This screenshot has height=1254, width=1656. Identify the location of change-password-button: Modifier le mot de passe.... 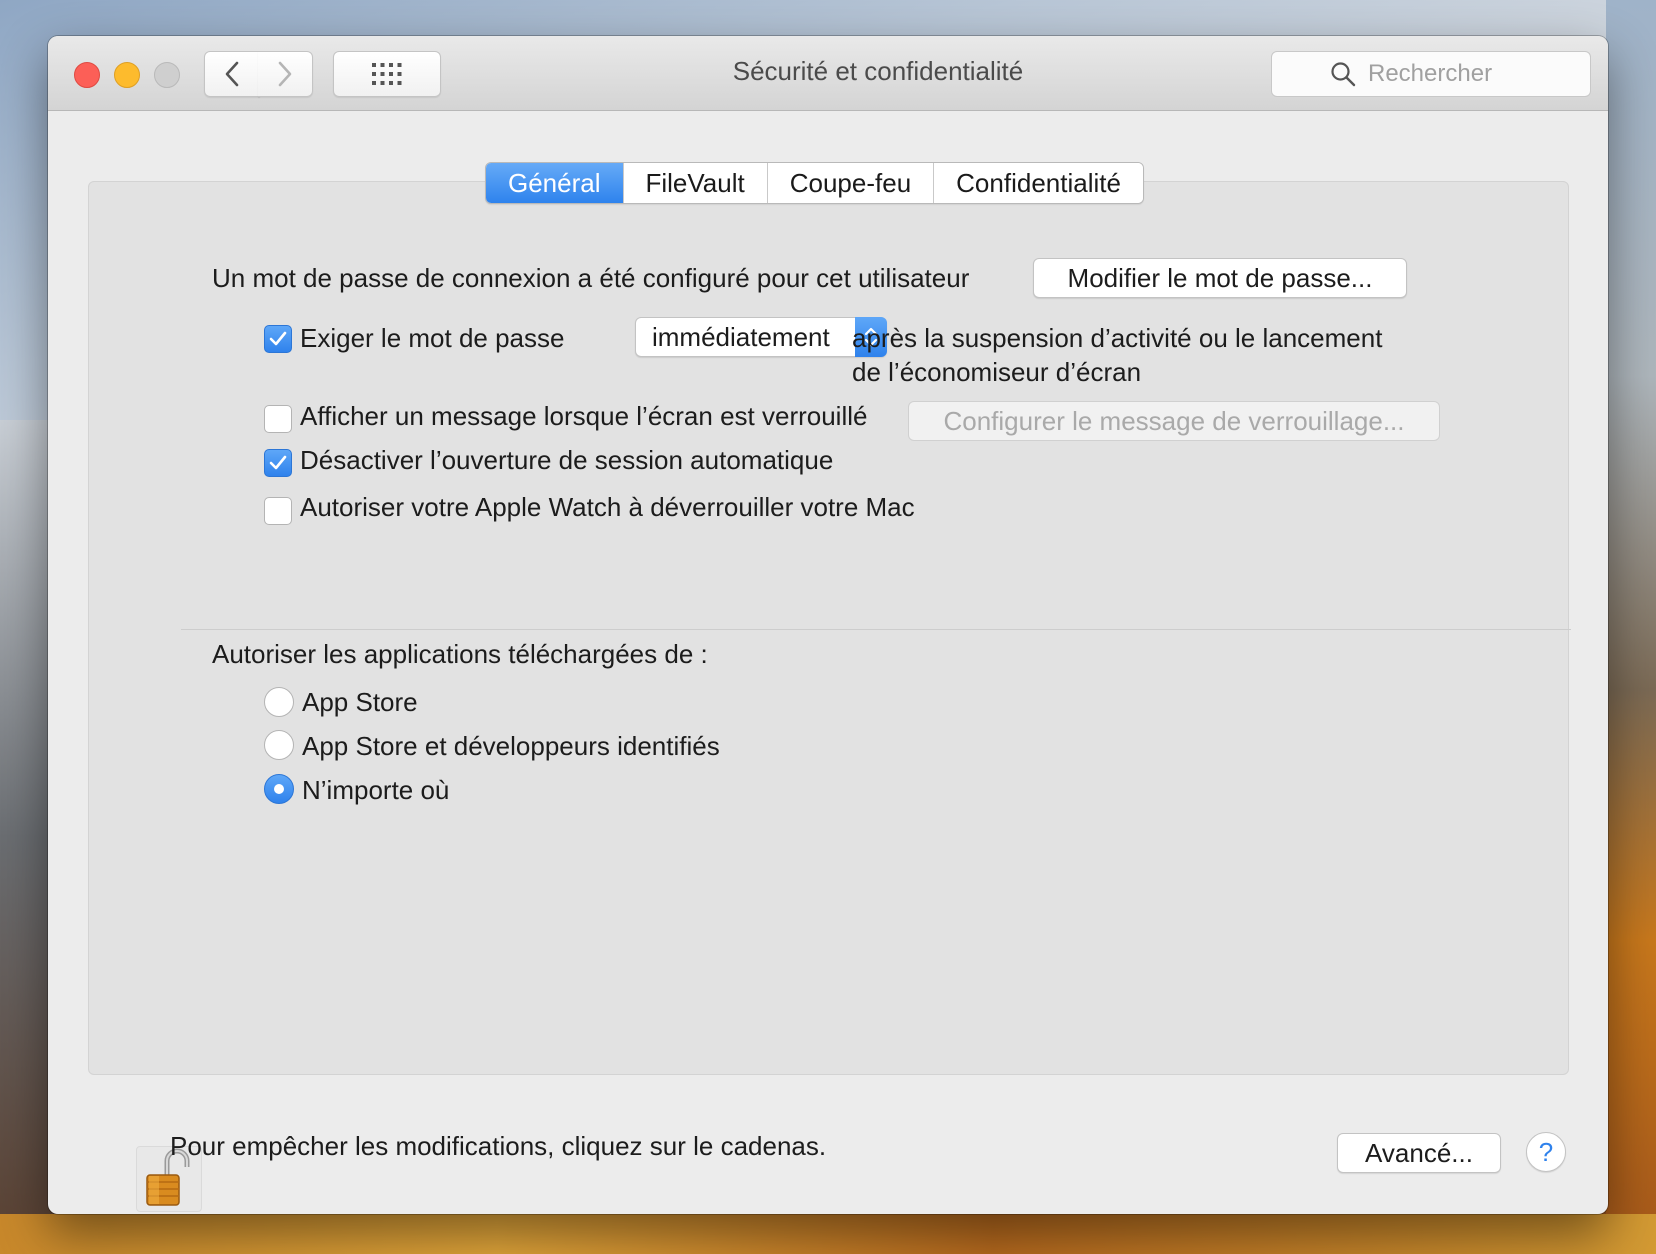
(1220, 278).